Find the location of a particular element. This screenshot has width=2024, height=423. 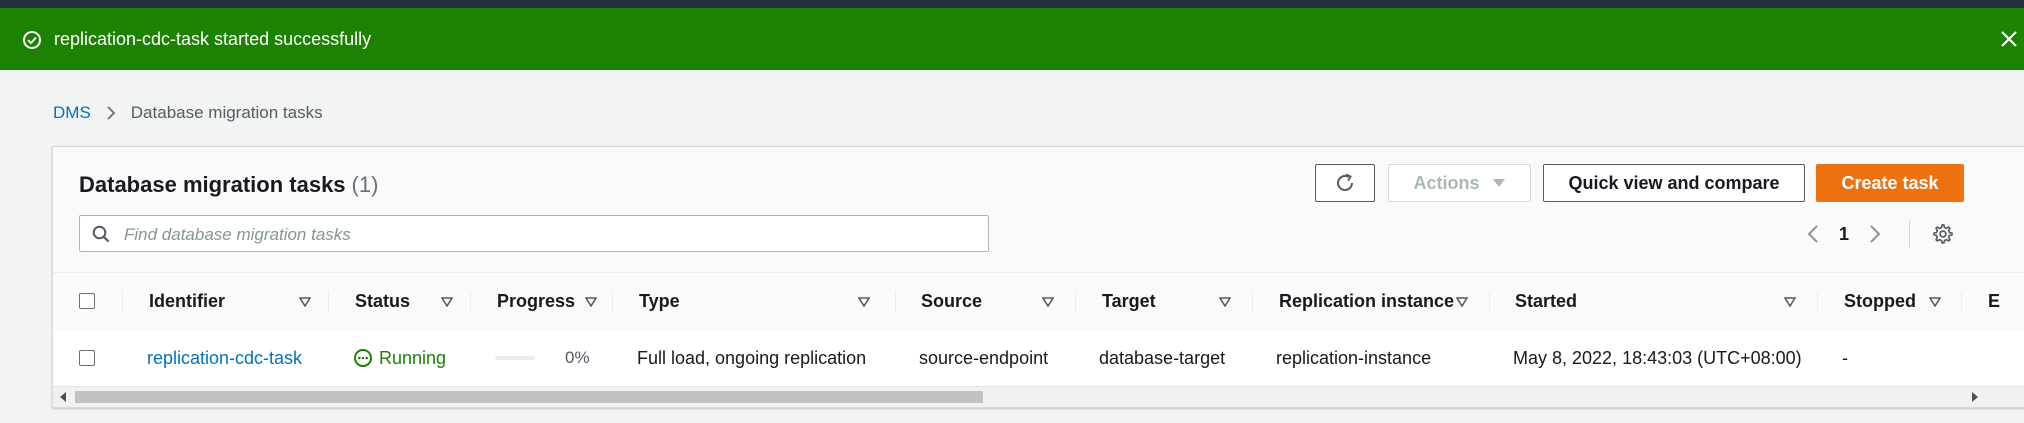

column-header-started: Started is located at coordinates (1654, 301).